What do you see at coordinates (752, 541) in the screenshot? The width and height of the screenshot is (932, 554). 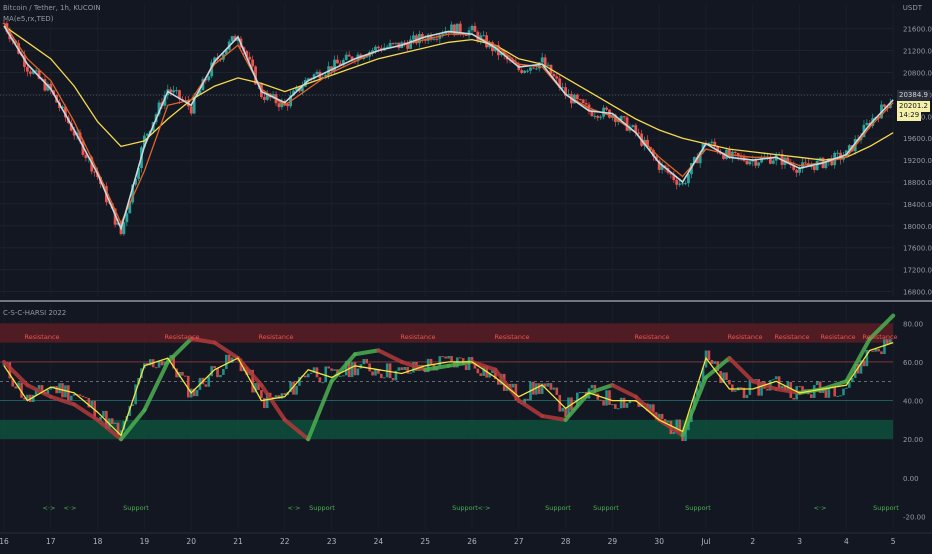 I see `x-tick-label: 2` at bounding box center [752, 541].